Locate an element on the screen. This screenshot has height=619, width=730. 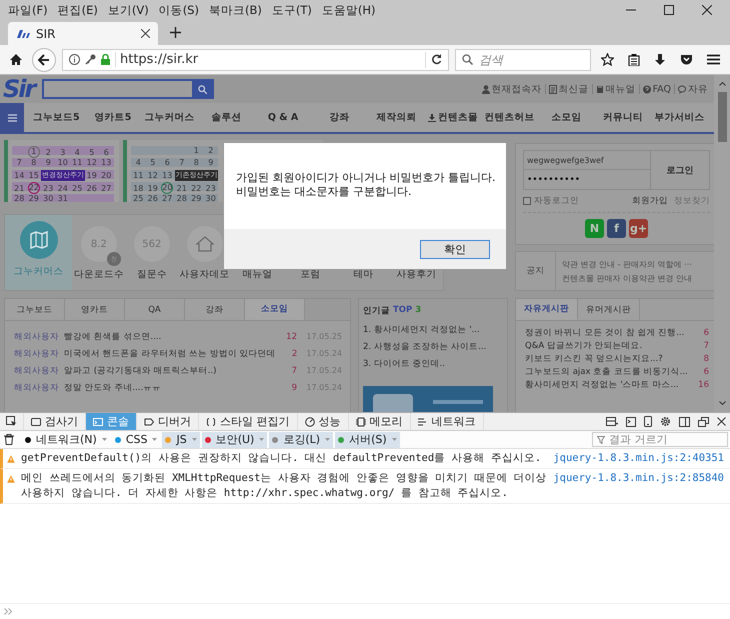
menu-item: 이동(S) is located at coordinates (178, 10).